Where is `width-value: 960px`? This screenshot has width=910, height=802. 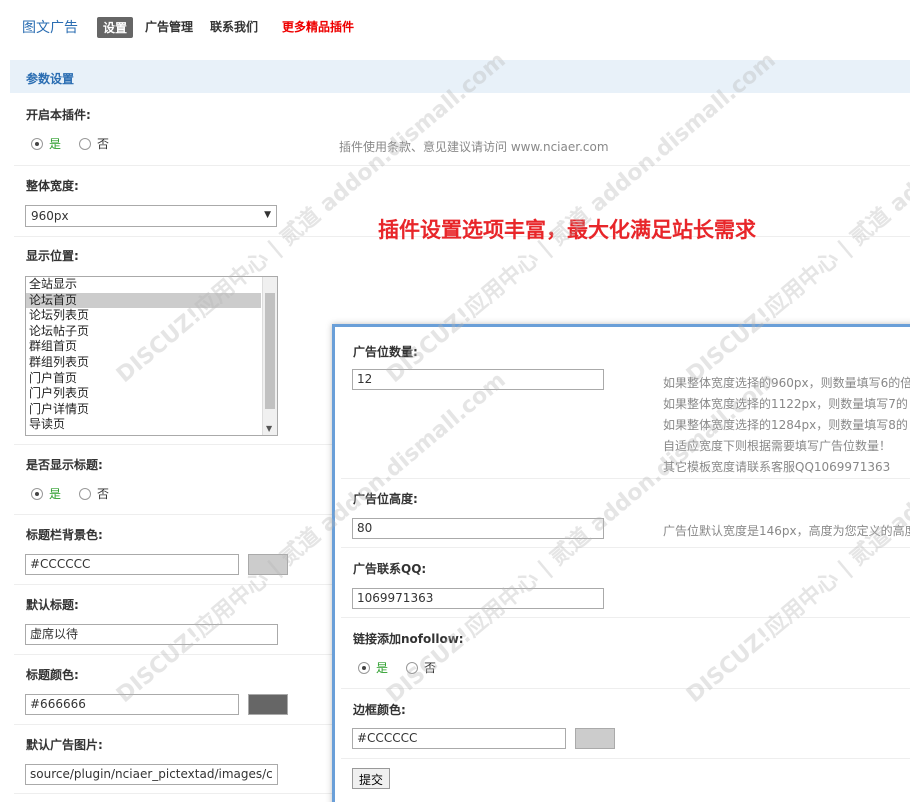
width-value: 960px is located at coordinates (50, 216).